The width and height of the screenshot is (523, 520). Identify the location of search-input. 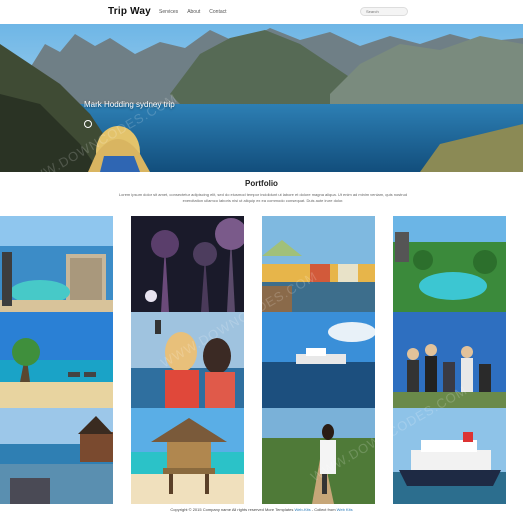
(384, 11).